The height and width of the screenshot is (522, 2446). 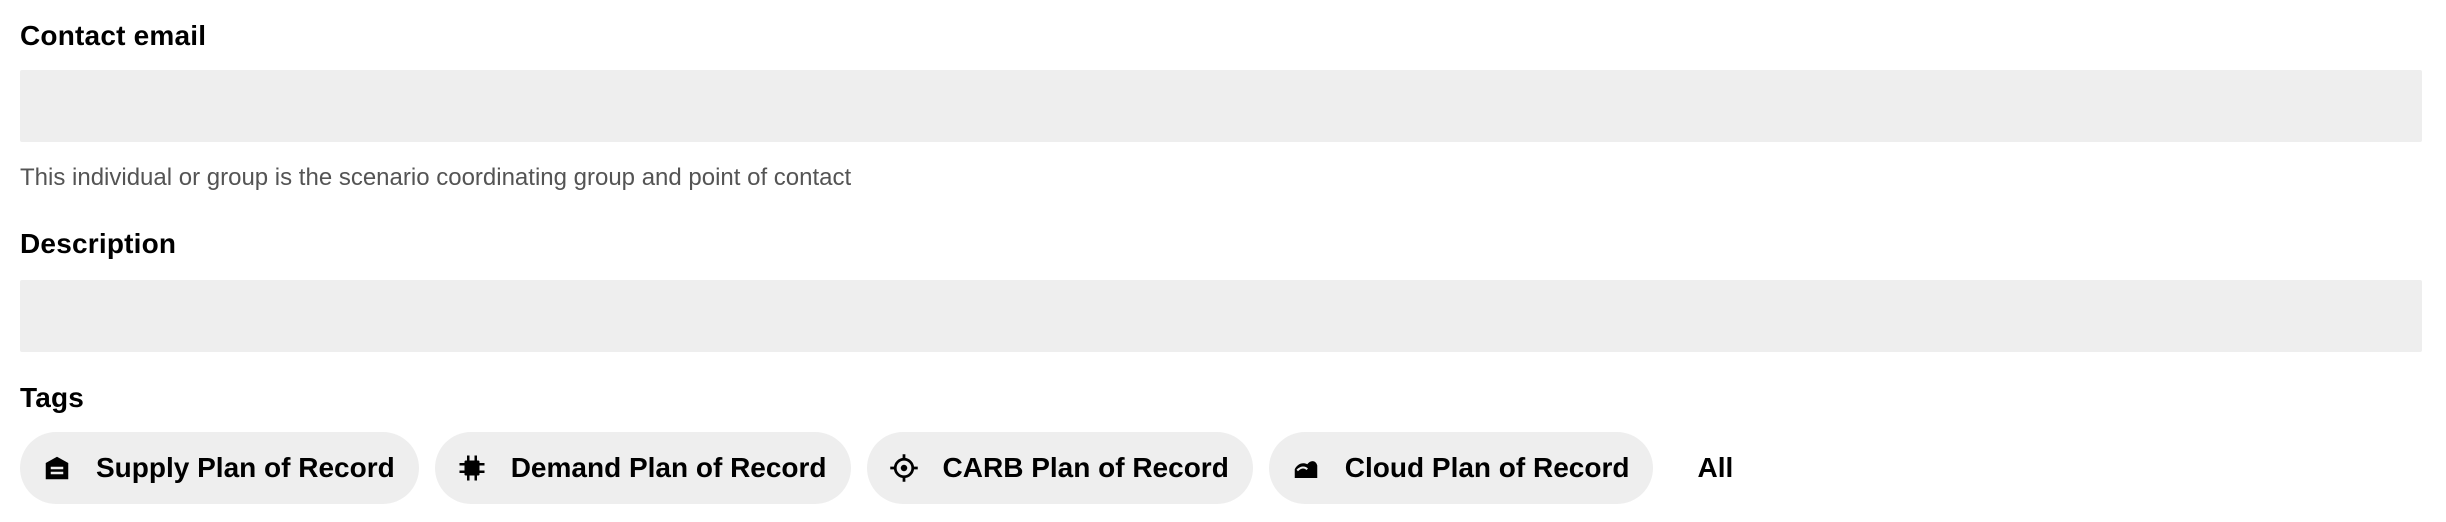 I want to click on tag-demand-plan-of-record: Demand Plan of Record, so click(x=642, y=468).